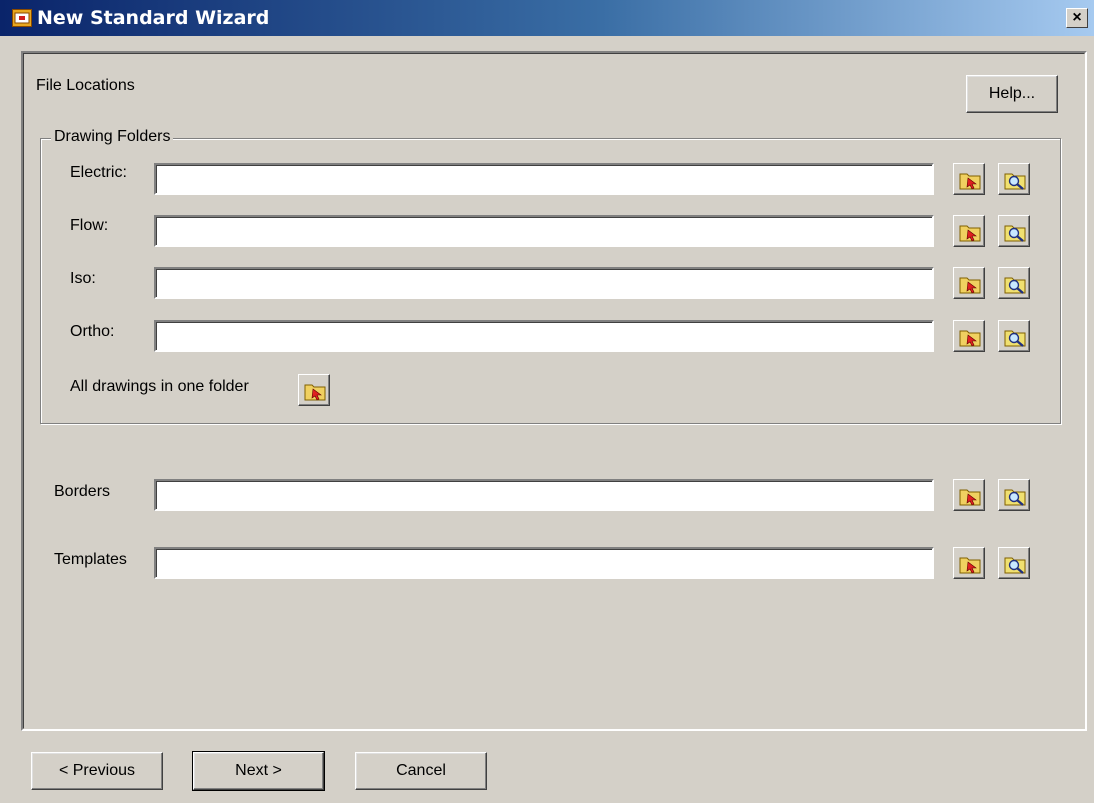  I want to click on ortho-search-button, so click(1014, 336).